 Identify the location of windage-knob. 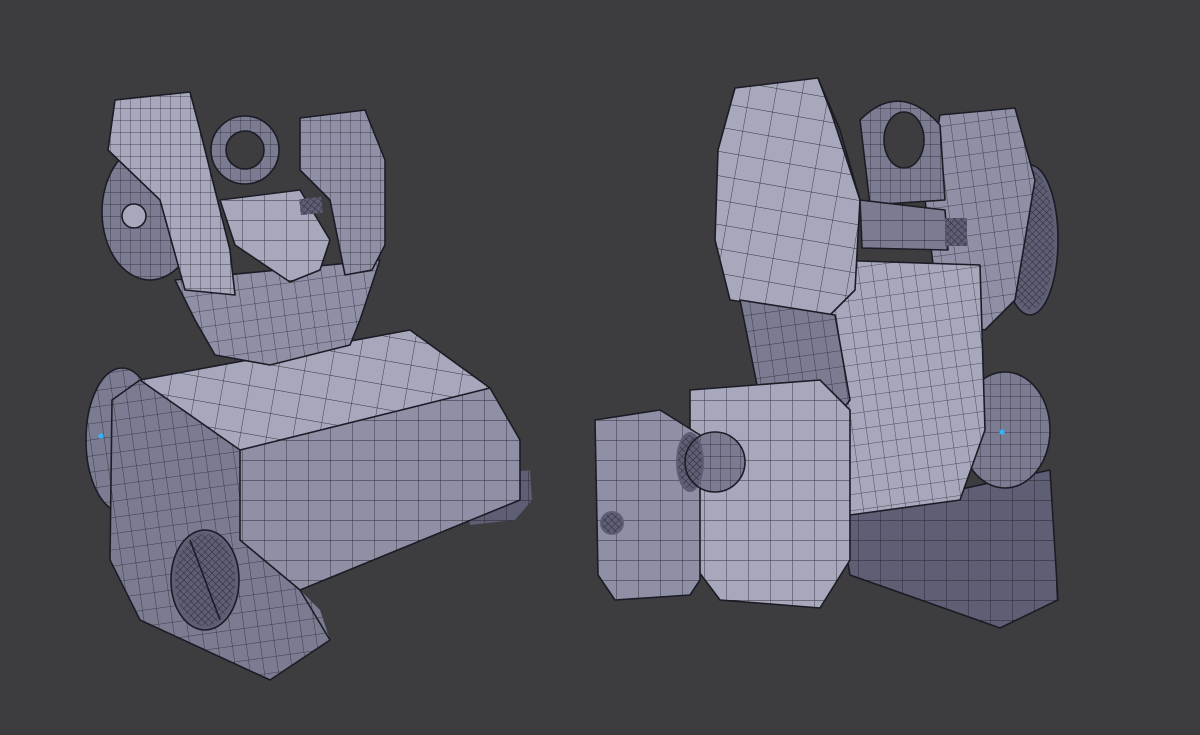
(711, 462).